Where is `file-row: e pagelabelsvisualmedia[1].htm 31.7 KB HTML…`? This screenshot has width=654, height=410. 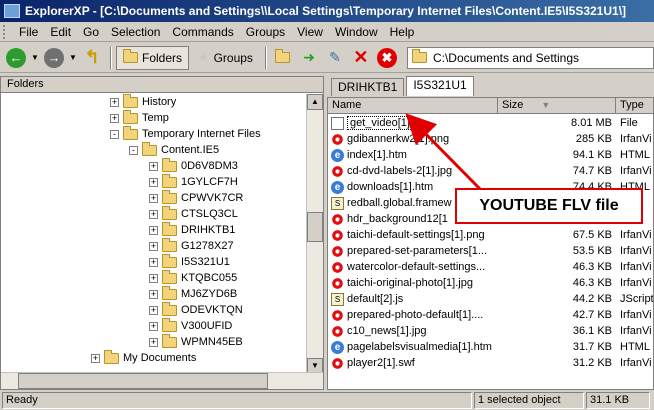 file-row: e pagelabelsvisualmedia[1].htm 31.7 KB HTML… is located at coordinates (490, 347).